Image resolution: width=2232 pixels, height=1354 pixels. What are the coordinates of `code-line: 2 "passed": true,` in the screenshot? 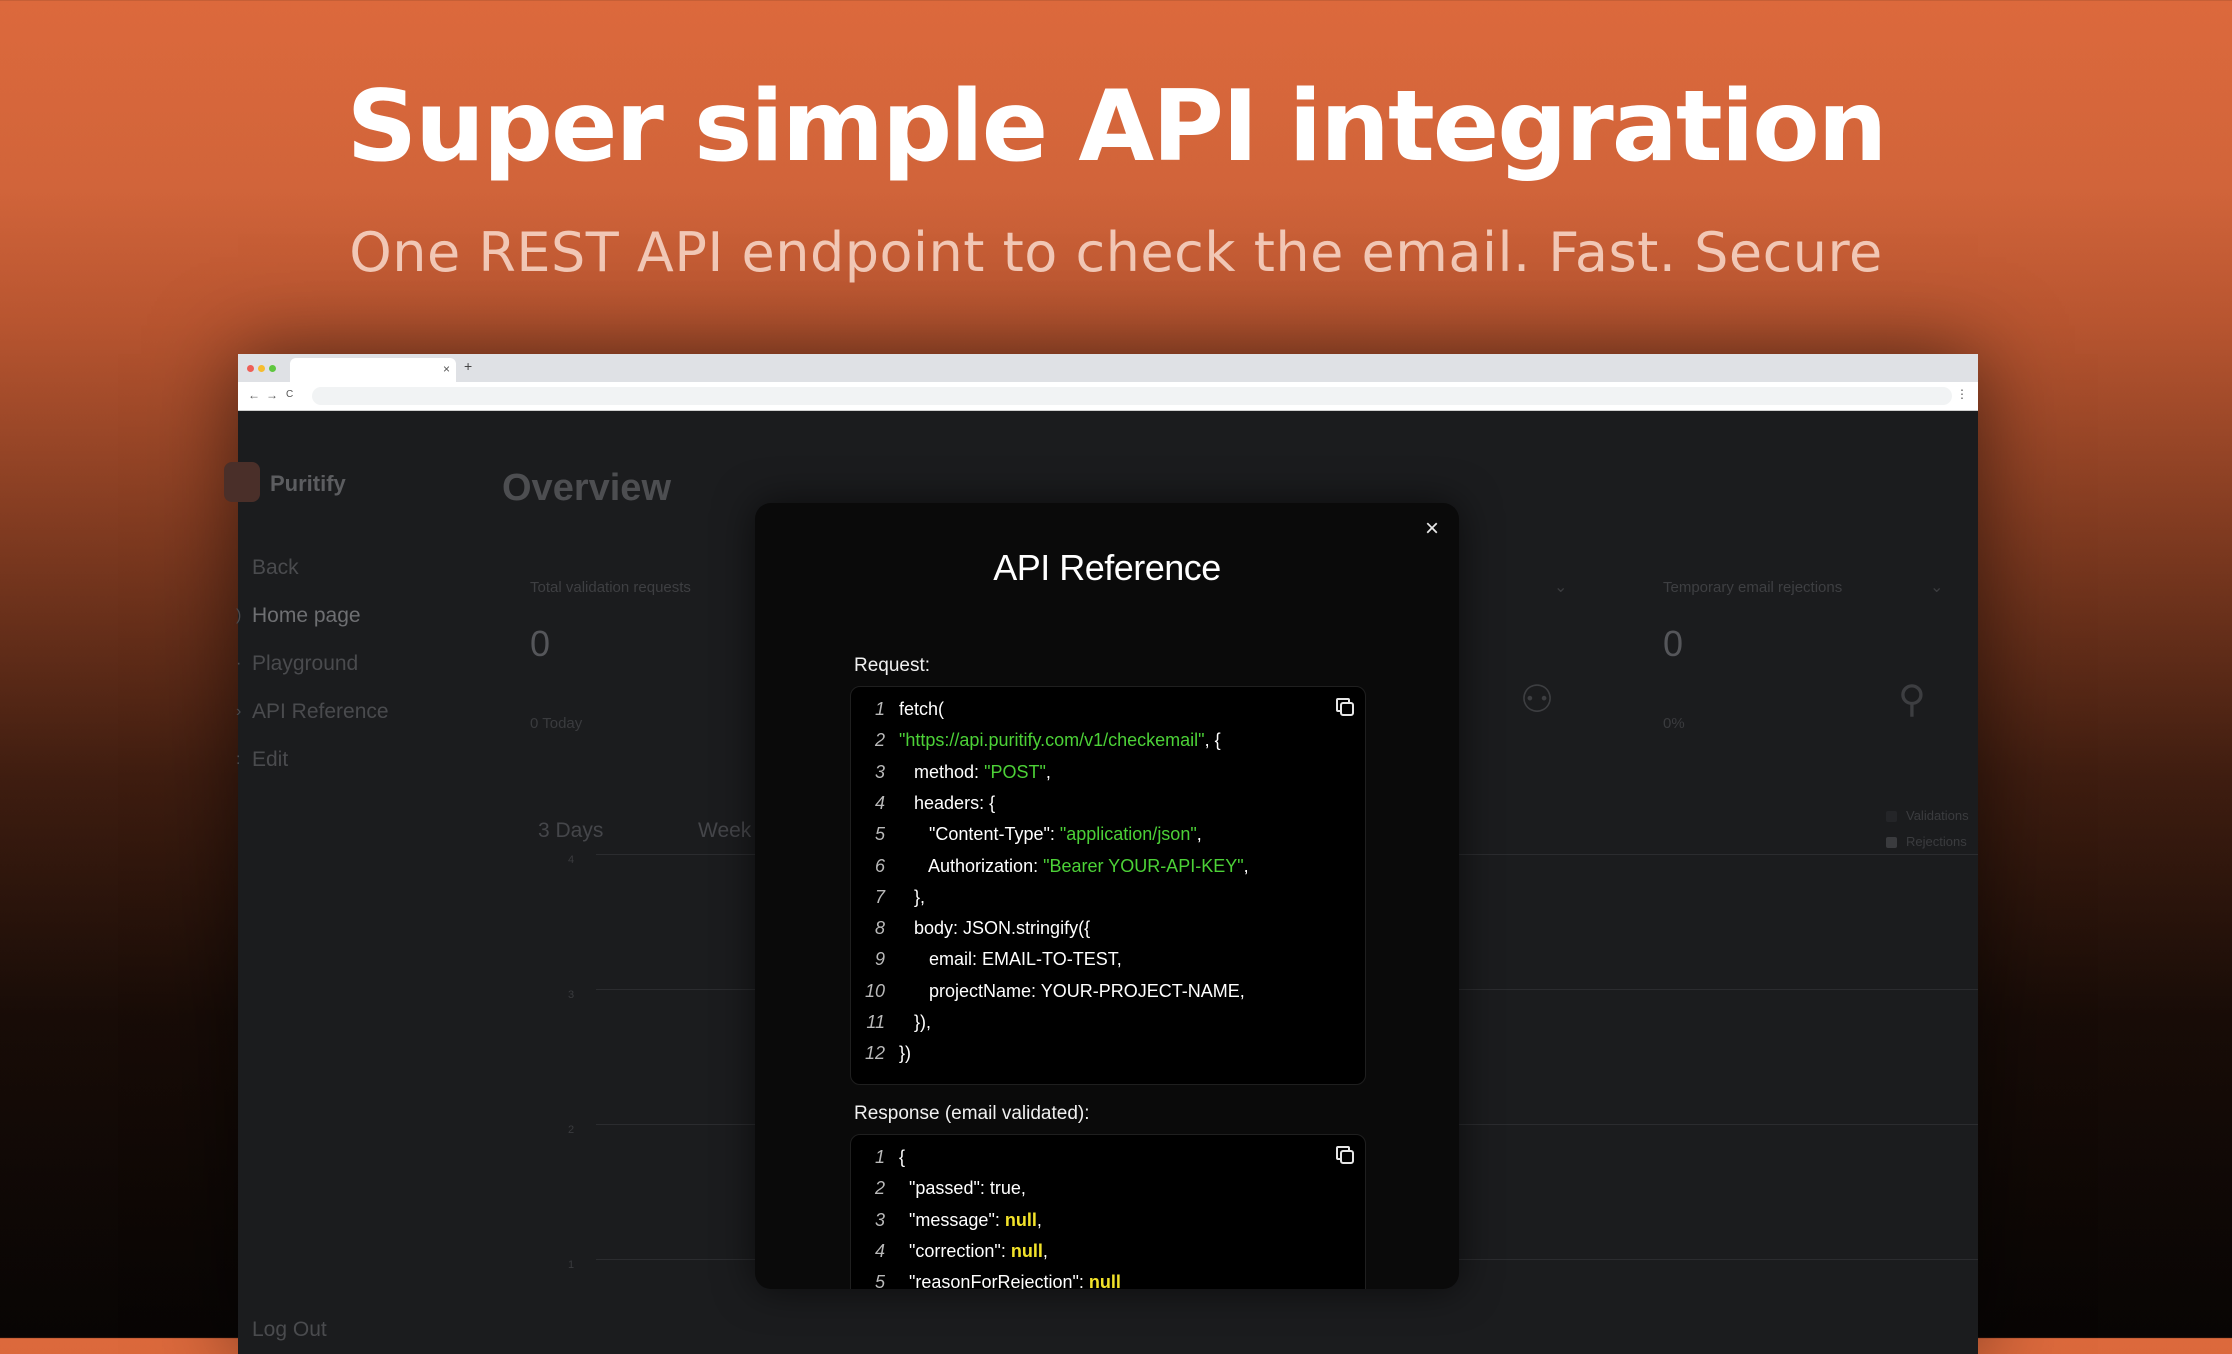 It's located at (938, 1188).